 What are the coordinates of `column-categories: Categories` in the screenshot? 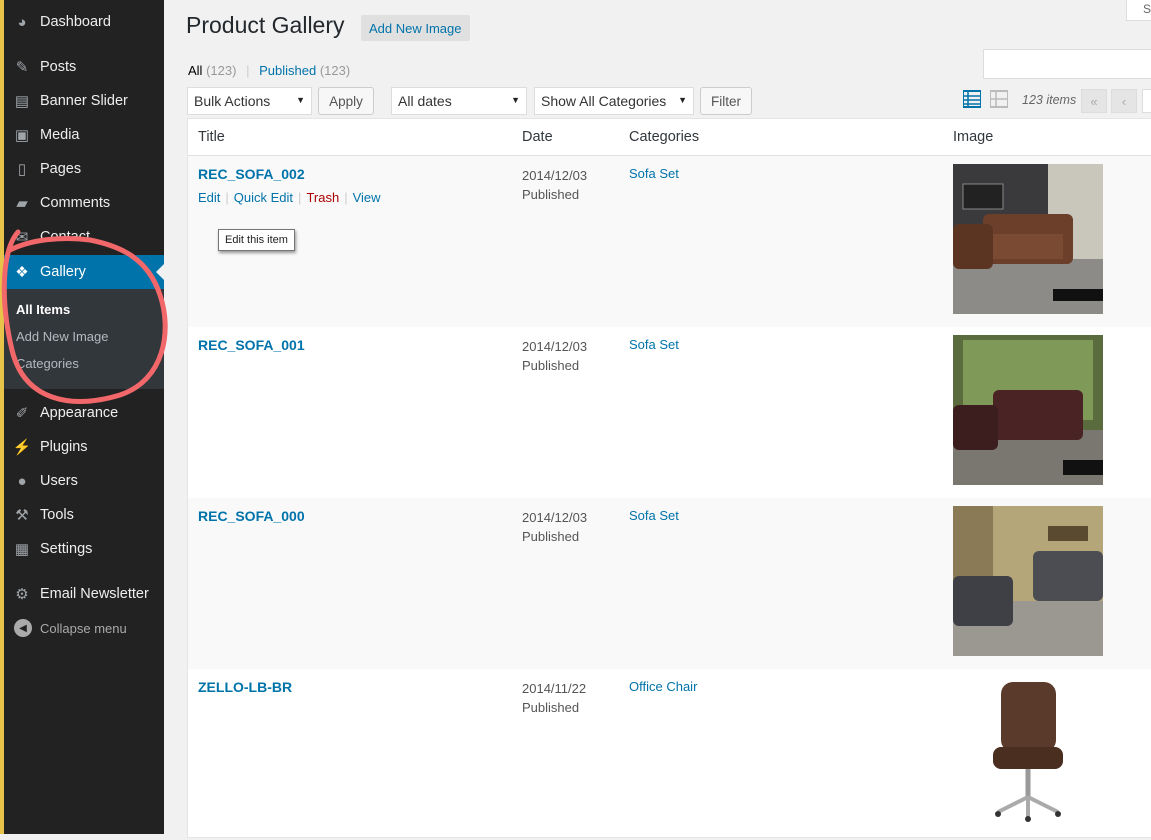 It's located at (664, 137).